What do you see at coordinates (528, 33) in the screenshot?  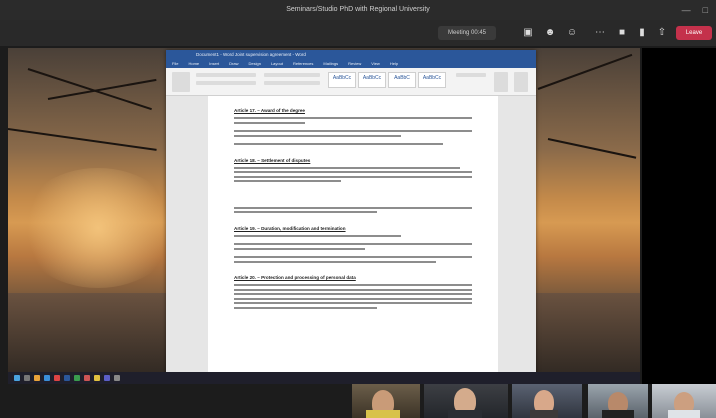 I see `chat-icon: ▣` at bounding box center [528, 33].